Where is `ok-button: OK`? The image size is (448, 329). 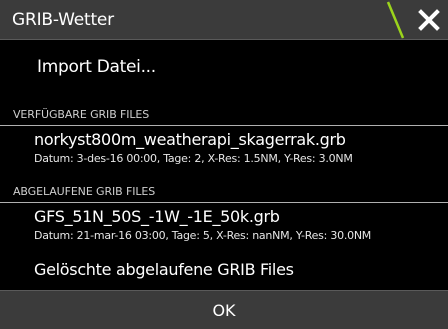
ok-button: OK is located at coordinates (224, 309).